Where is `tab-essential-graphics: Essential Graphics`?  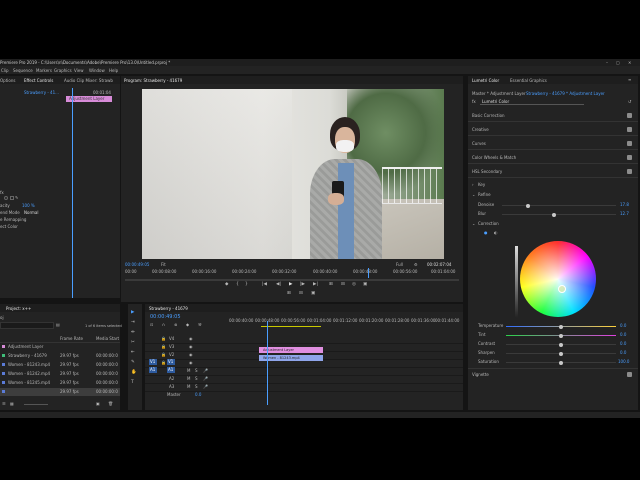
tab-essential-graphics: Essential Graphics is located at coordinates (528, 80).